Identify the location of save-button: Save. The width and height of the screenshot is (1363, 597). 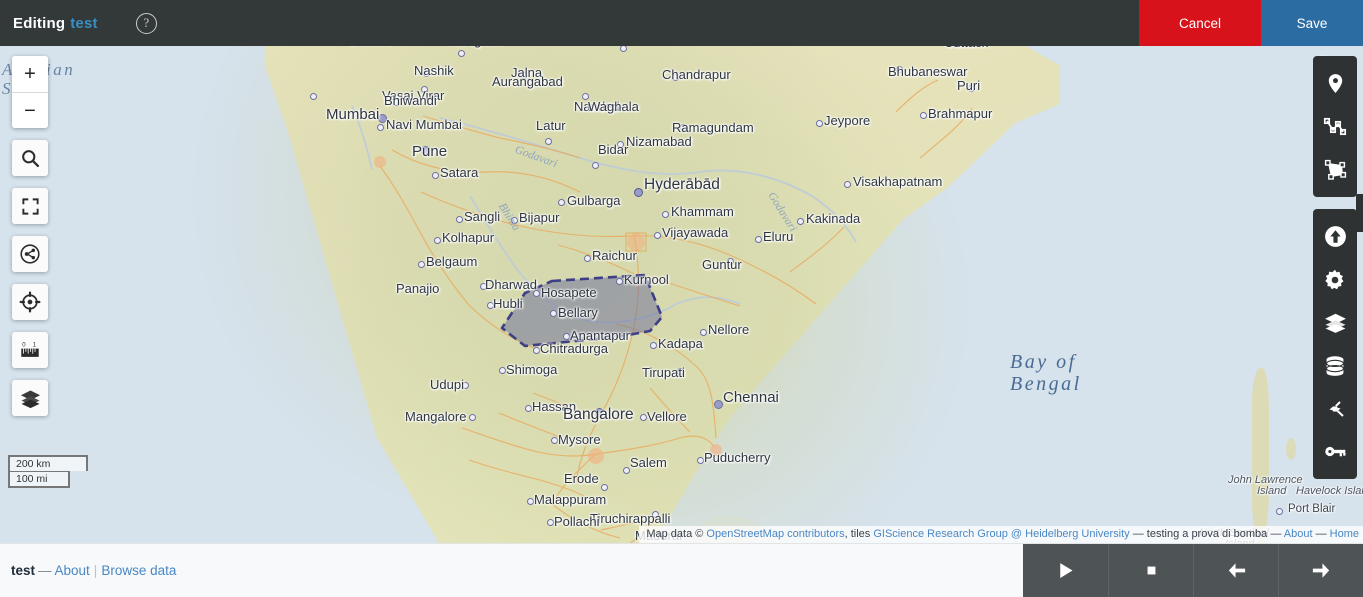
(1312, 23).